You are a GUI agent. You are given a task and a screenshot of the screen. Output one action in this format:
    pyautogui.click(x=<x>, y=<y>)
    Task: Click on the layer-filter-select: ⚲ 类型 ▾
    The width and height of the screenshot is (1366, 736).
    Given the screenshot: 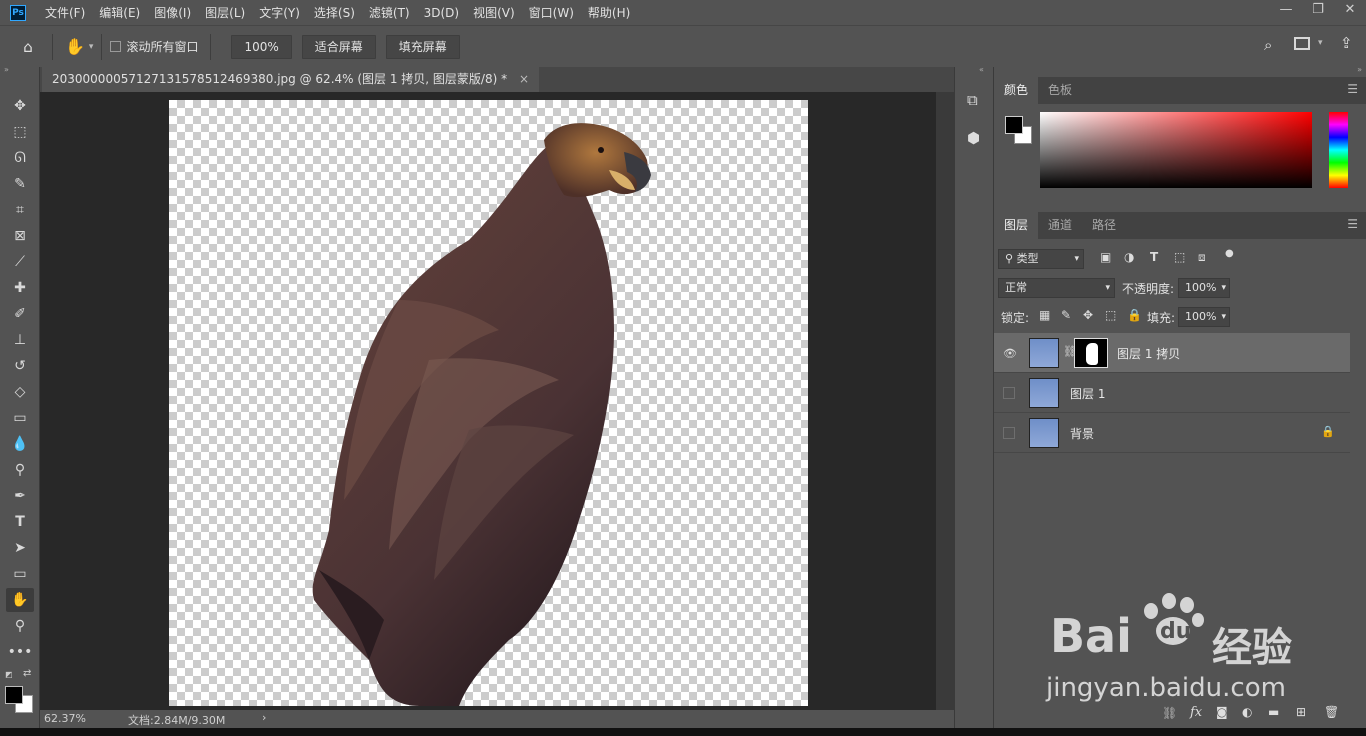 What is the action you would take?
    pyautogui.click(x=1041, y=259)
    